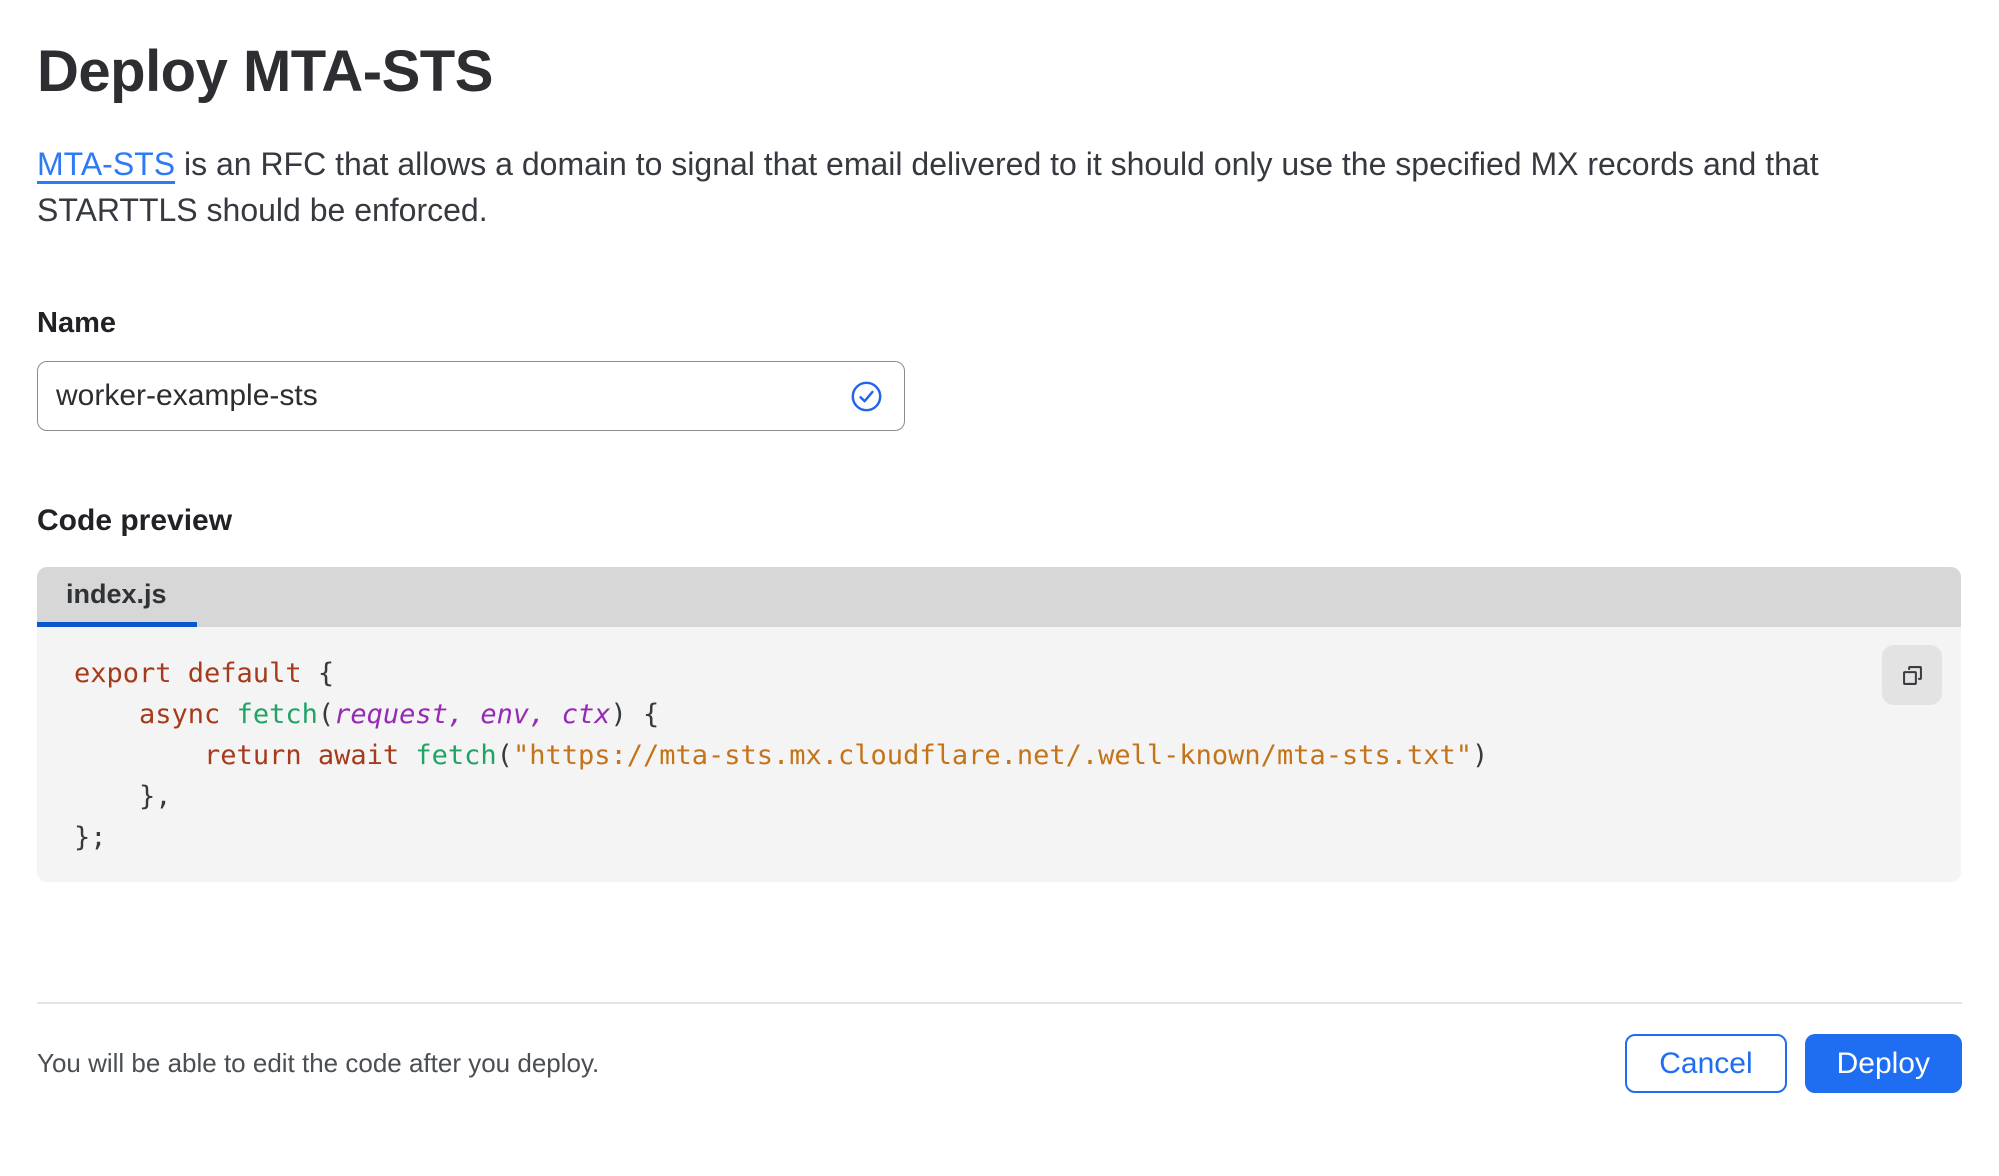 Image resolution: width=1999 pixels, height=1176 pixels. I want to click on code-line: async fetch(request, env, ctx) {, so click(399, 714).